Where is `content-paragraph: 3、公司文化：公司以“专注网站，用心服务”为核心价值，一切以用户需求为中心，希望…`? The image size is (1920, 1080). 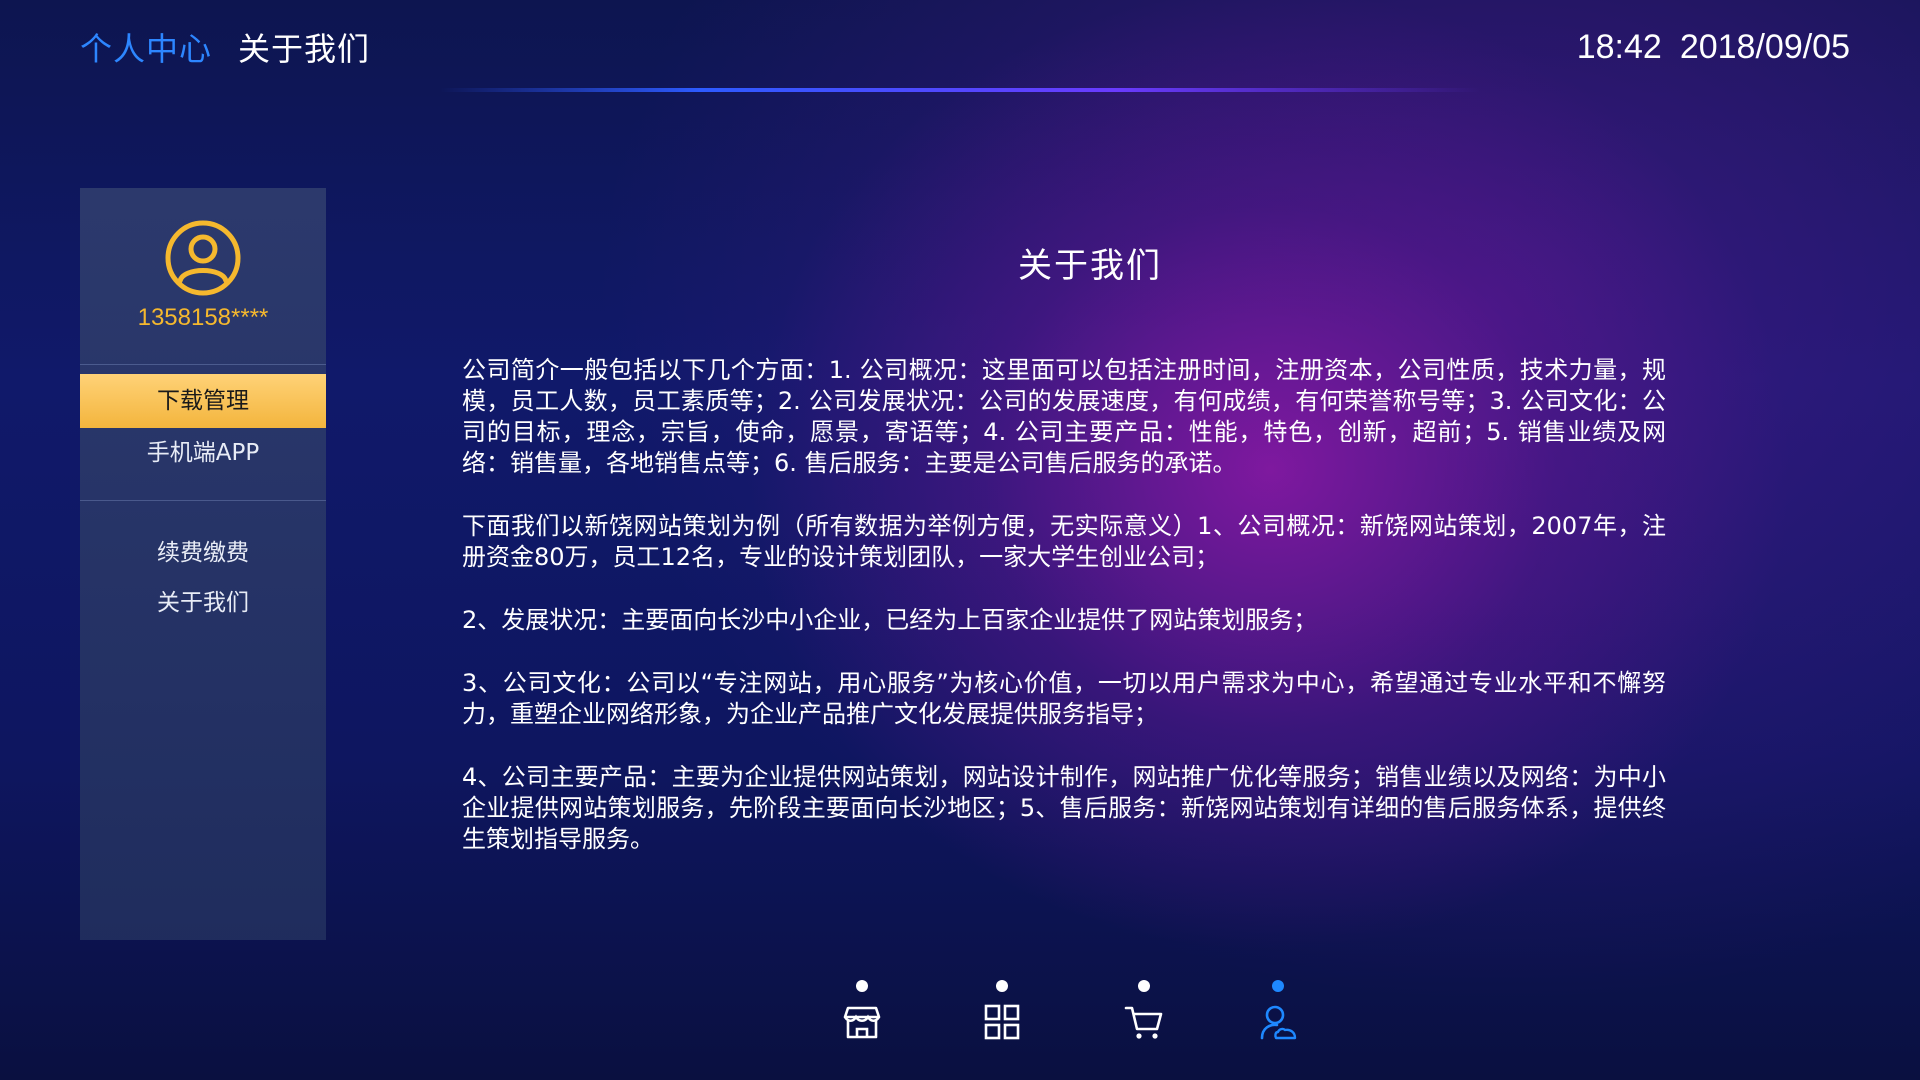
content-paragraph: 3、公司文化：公司以“专注网站，用心服务”为核心价值，一切以用户需求为中心，希望… is located at coordinates (1064, 698).